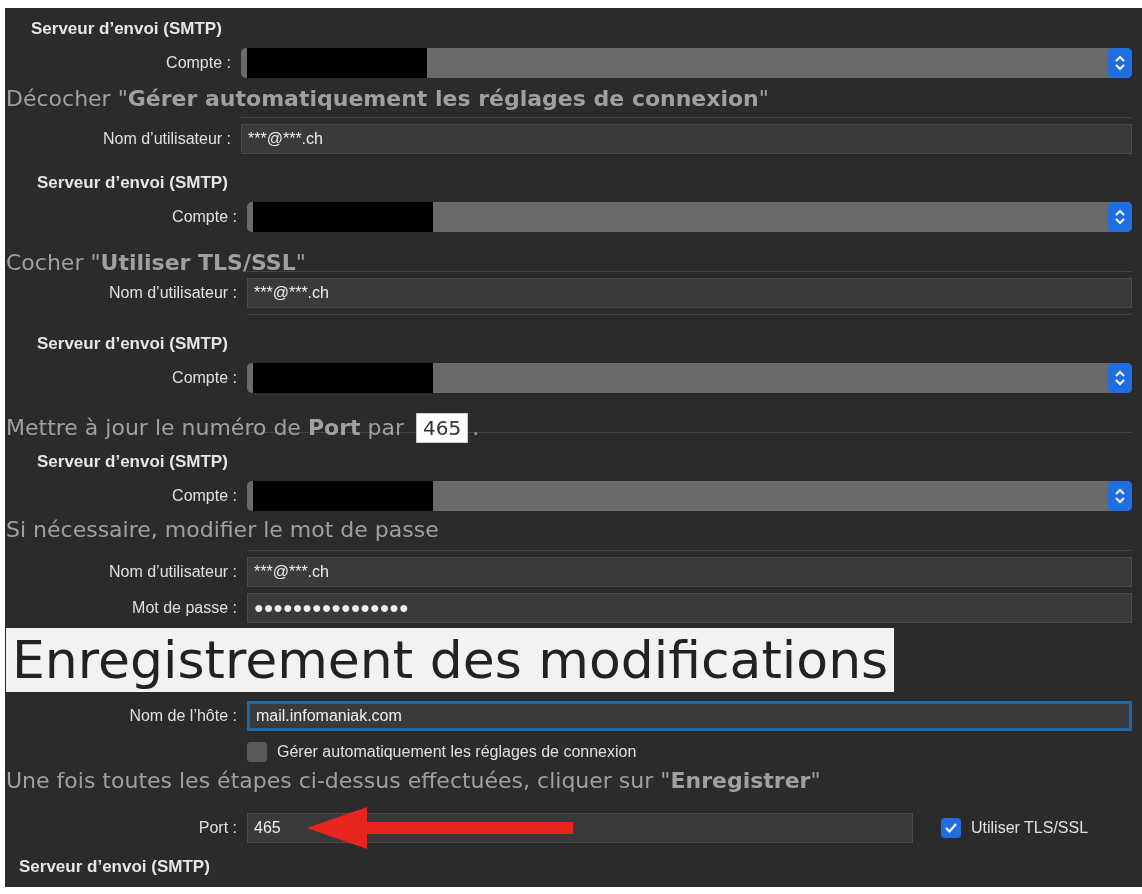  What do you see at coordinates (450, 660) in the screenshot?
I see `section-title: Enregistrement des modifications` at bounding box center [450, 660].